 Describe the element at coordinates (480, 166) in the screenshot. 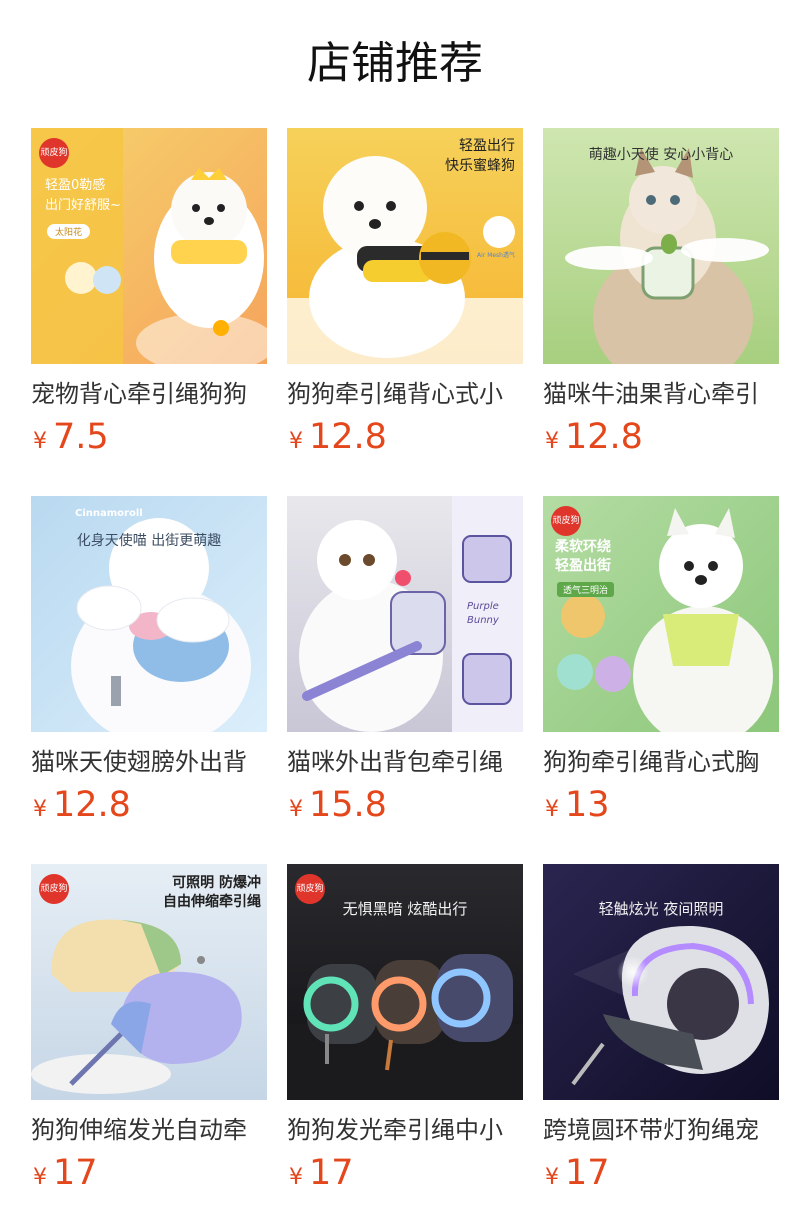

I see `promo-line: 快乐蜜蜂狗` at that location.